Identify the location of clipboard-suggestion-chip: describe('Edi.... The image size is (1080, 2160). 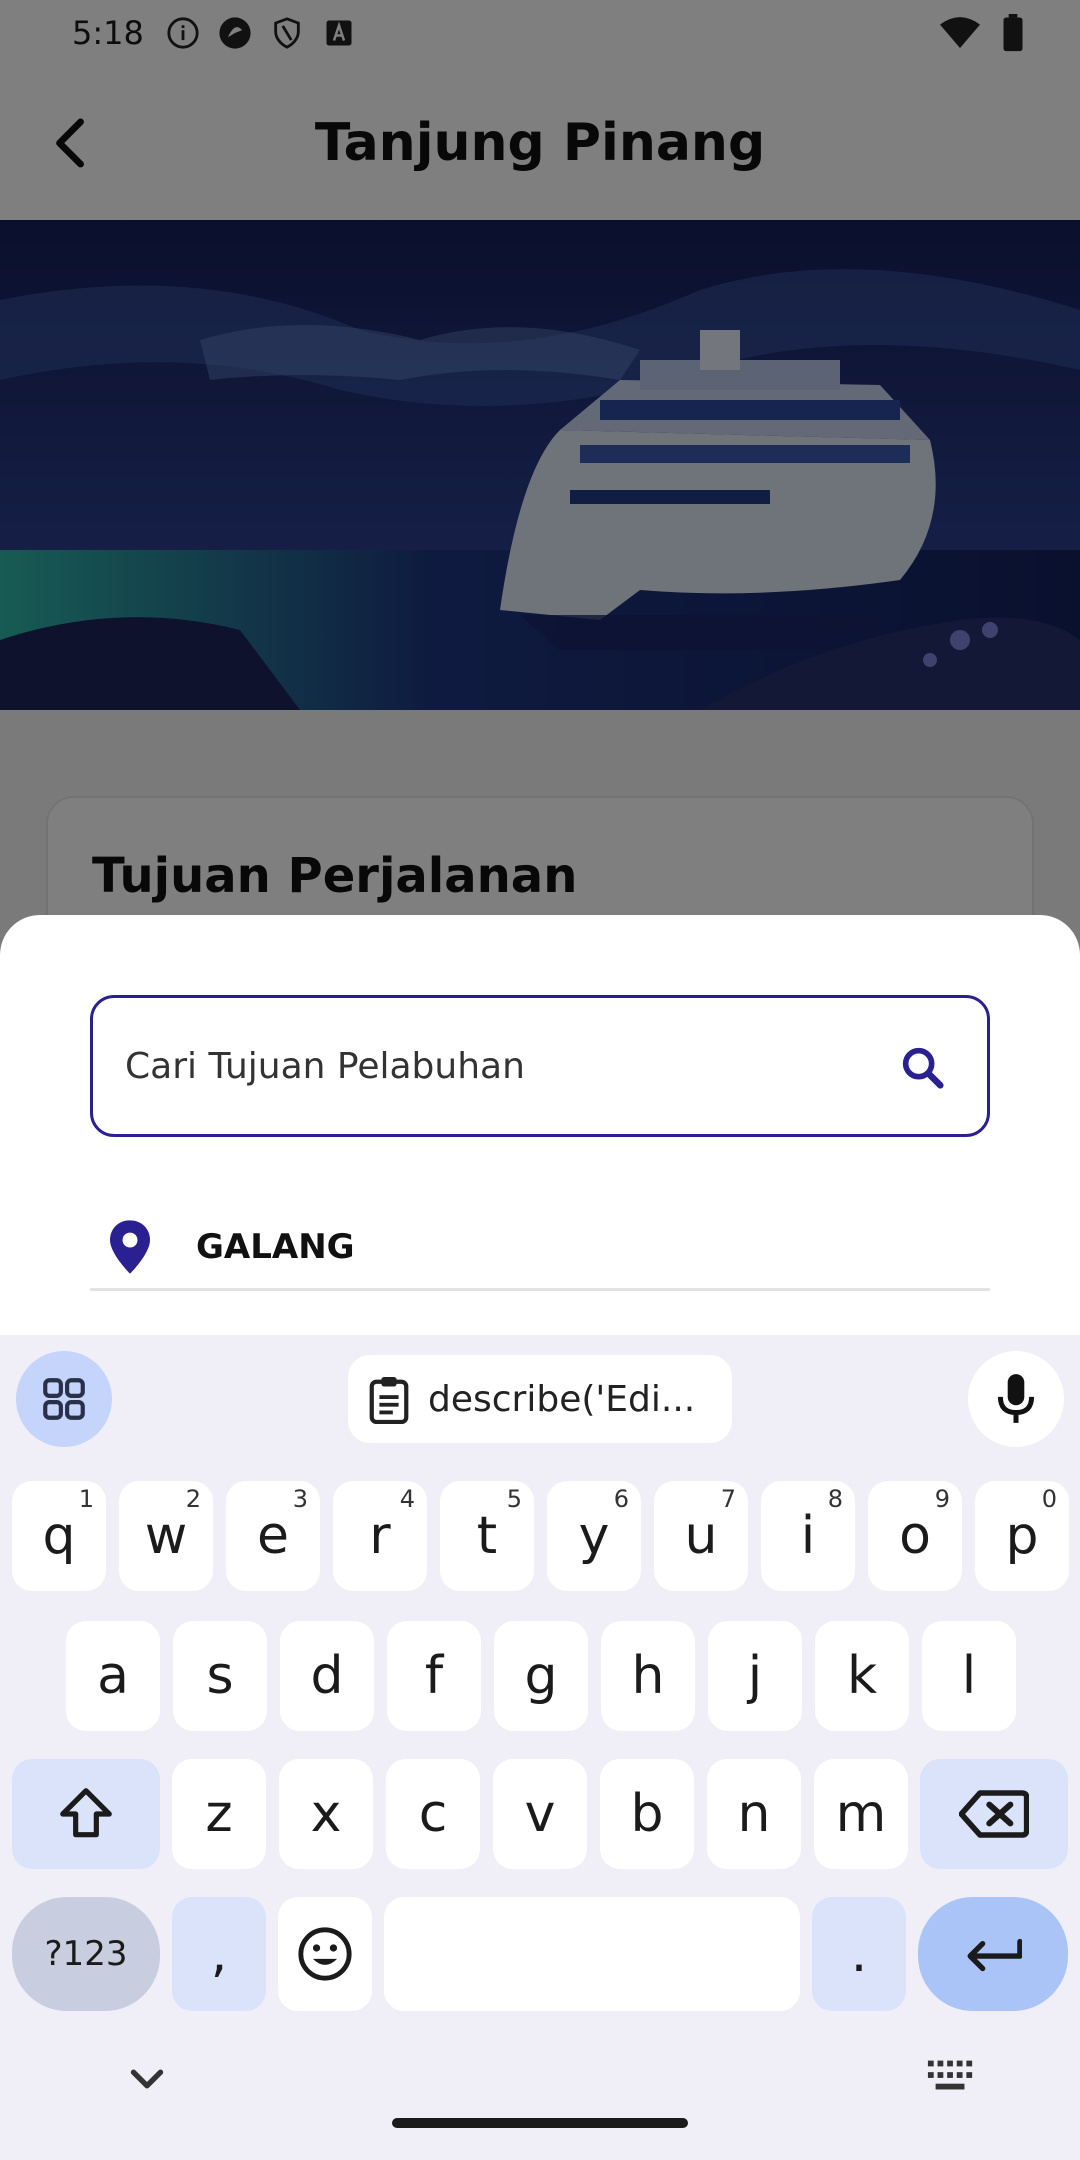
(540, 1399).